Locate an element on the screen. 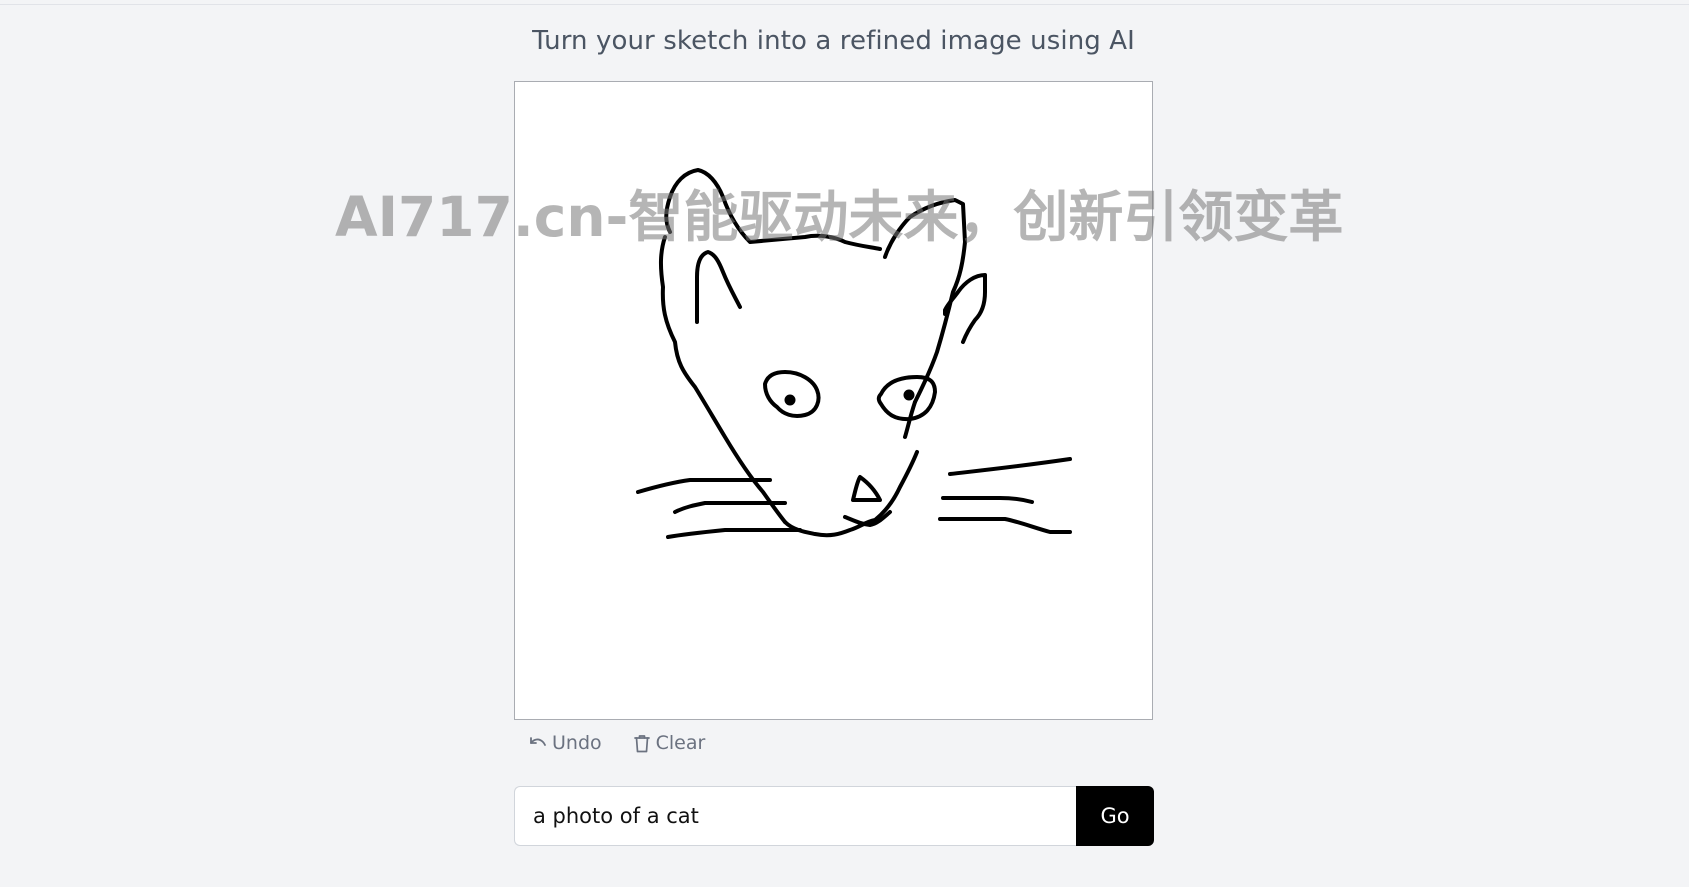 This screenshot has width=1689, height=891. sketch-stroke-chin is located at coordinates (851, 494).